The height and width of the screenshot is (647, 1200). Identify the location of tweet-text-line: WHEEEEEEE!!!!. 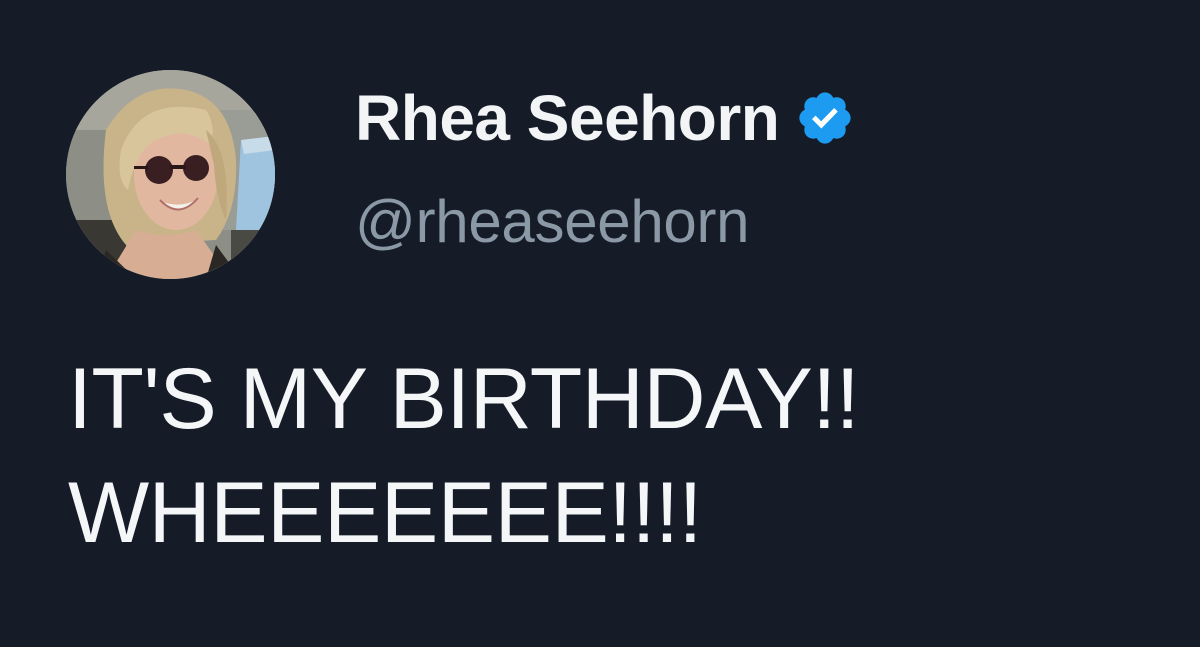
(385, 513).